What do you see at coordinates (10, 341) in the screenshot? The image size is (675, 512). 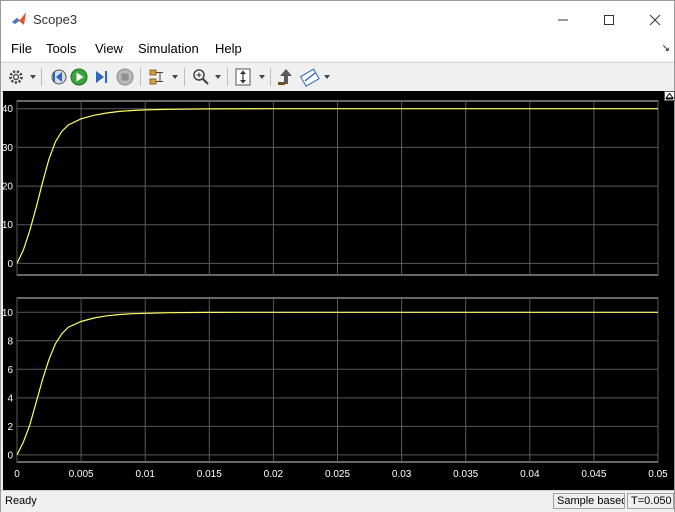 I see `y-tick-label: 8` at bounding box center [10, 341].